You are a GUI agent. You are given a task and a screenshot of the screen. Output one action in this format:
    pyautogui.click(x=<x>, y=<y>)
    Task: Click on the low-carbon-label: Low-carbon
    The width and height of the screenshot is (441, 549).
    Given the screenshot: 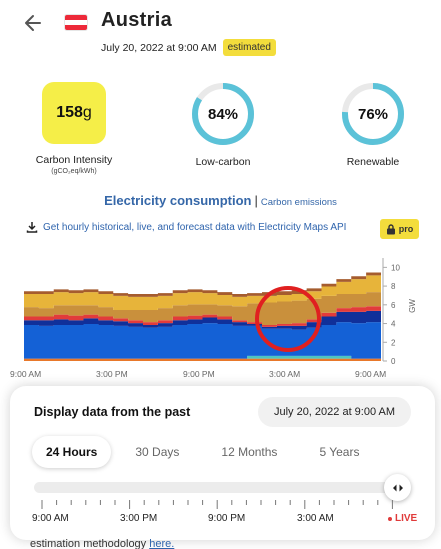 What is the action you would take?
    pyautogui.click(x=223, y=162)
    